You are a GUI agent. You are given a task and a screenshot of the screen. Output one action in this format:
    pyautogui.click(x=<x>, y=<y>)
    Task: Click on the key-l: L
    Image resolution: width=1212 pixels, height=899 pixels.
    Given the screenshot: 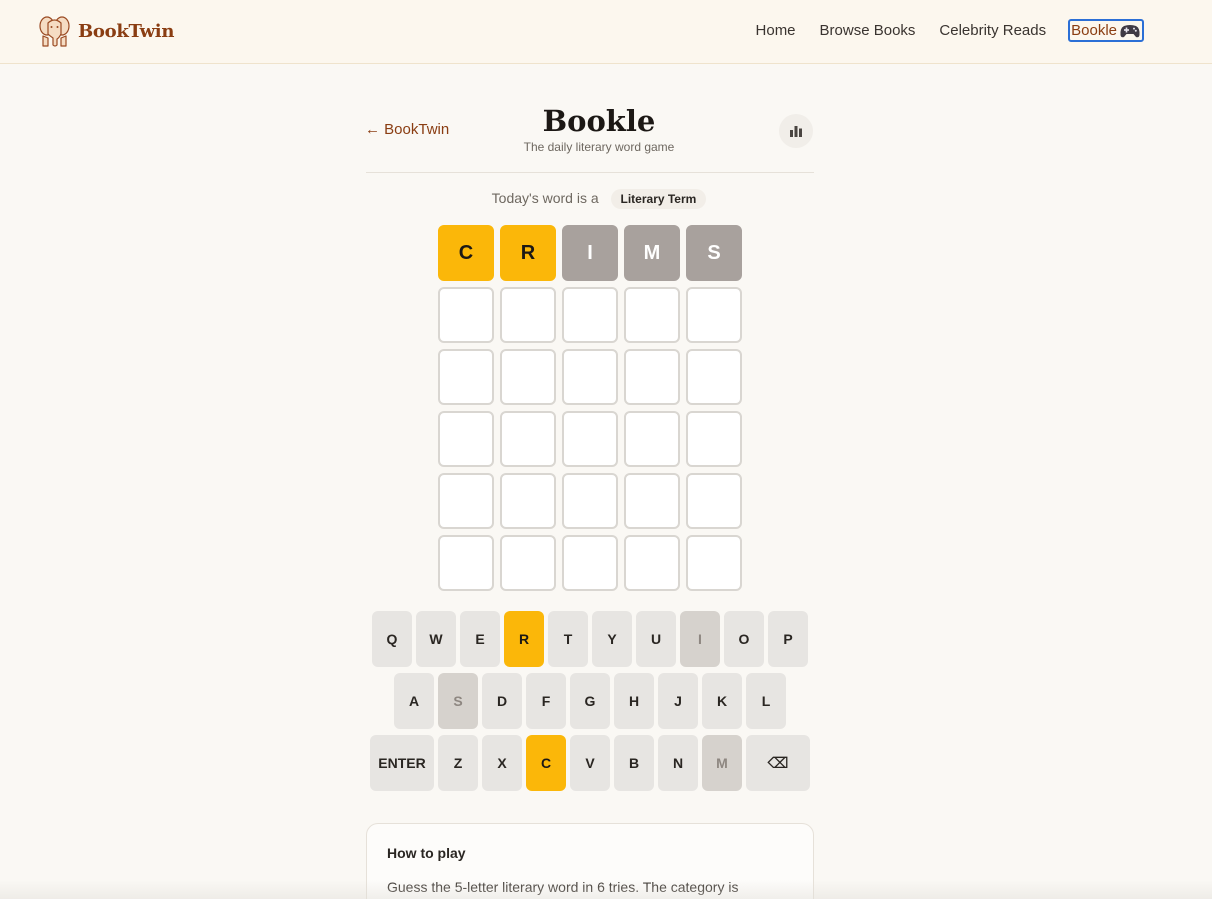 What is the action you would take?
    pyautogui.click(x=766, y=701)
    